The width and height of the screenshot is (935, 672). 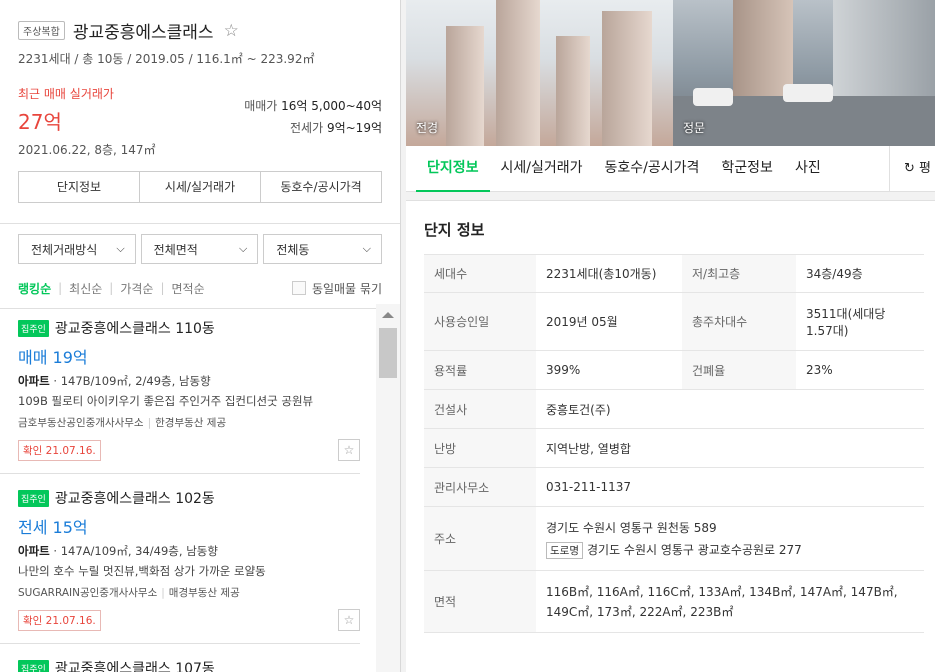 I want to click on table-row: 관리사무소 031-211-1137, so click(x=674, y=487).